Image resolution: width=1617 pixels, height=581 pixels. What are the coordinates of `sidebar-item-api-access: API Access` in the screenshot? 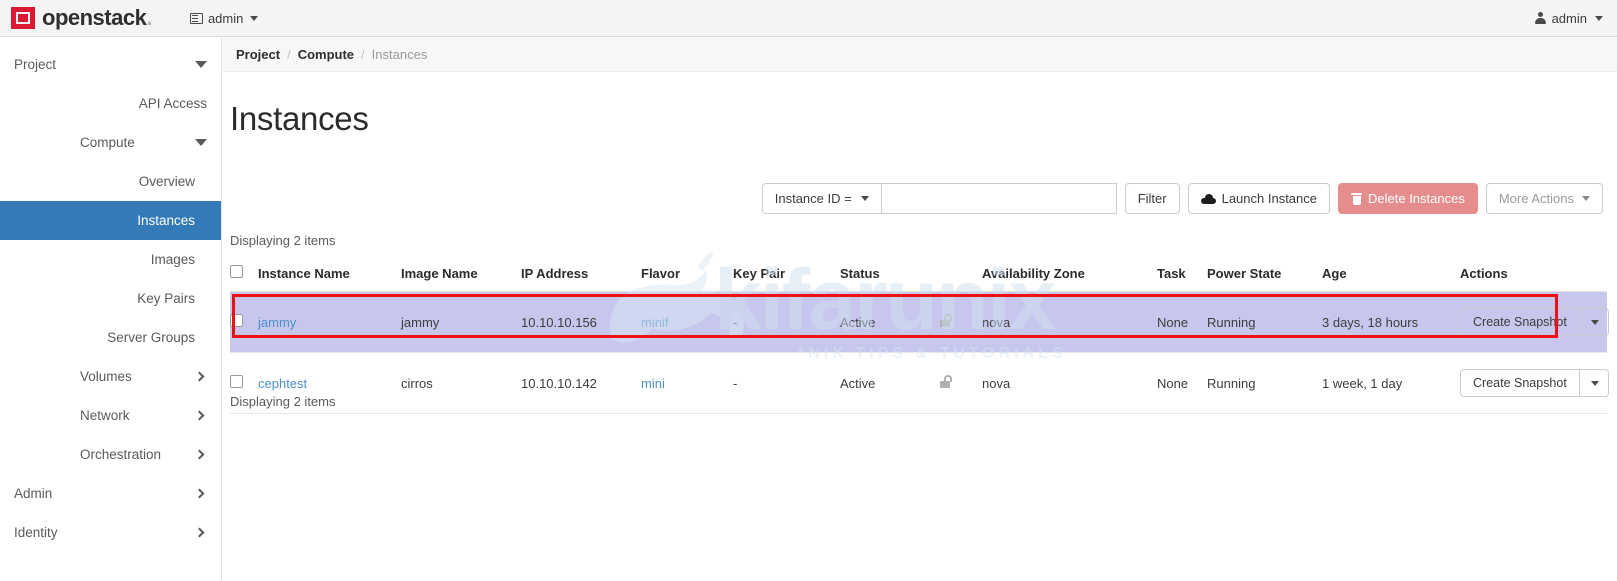 It's located at (110, 103).